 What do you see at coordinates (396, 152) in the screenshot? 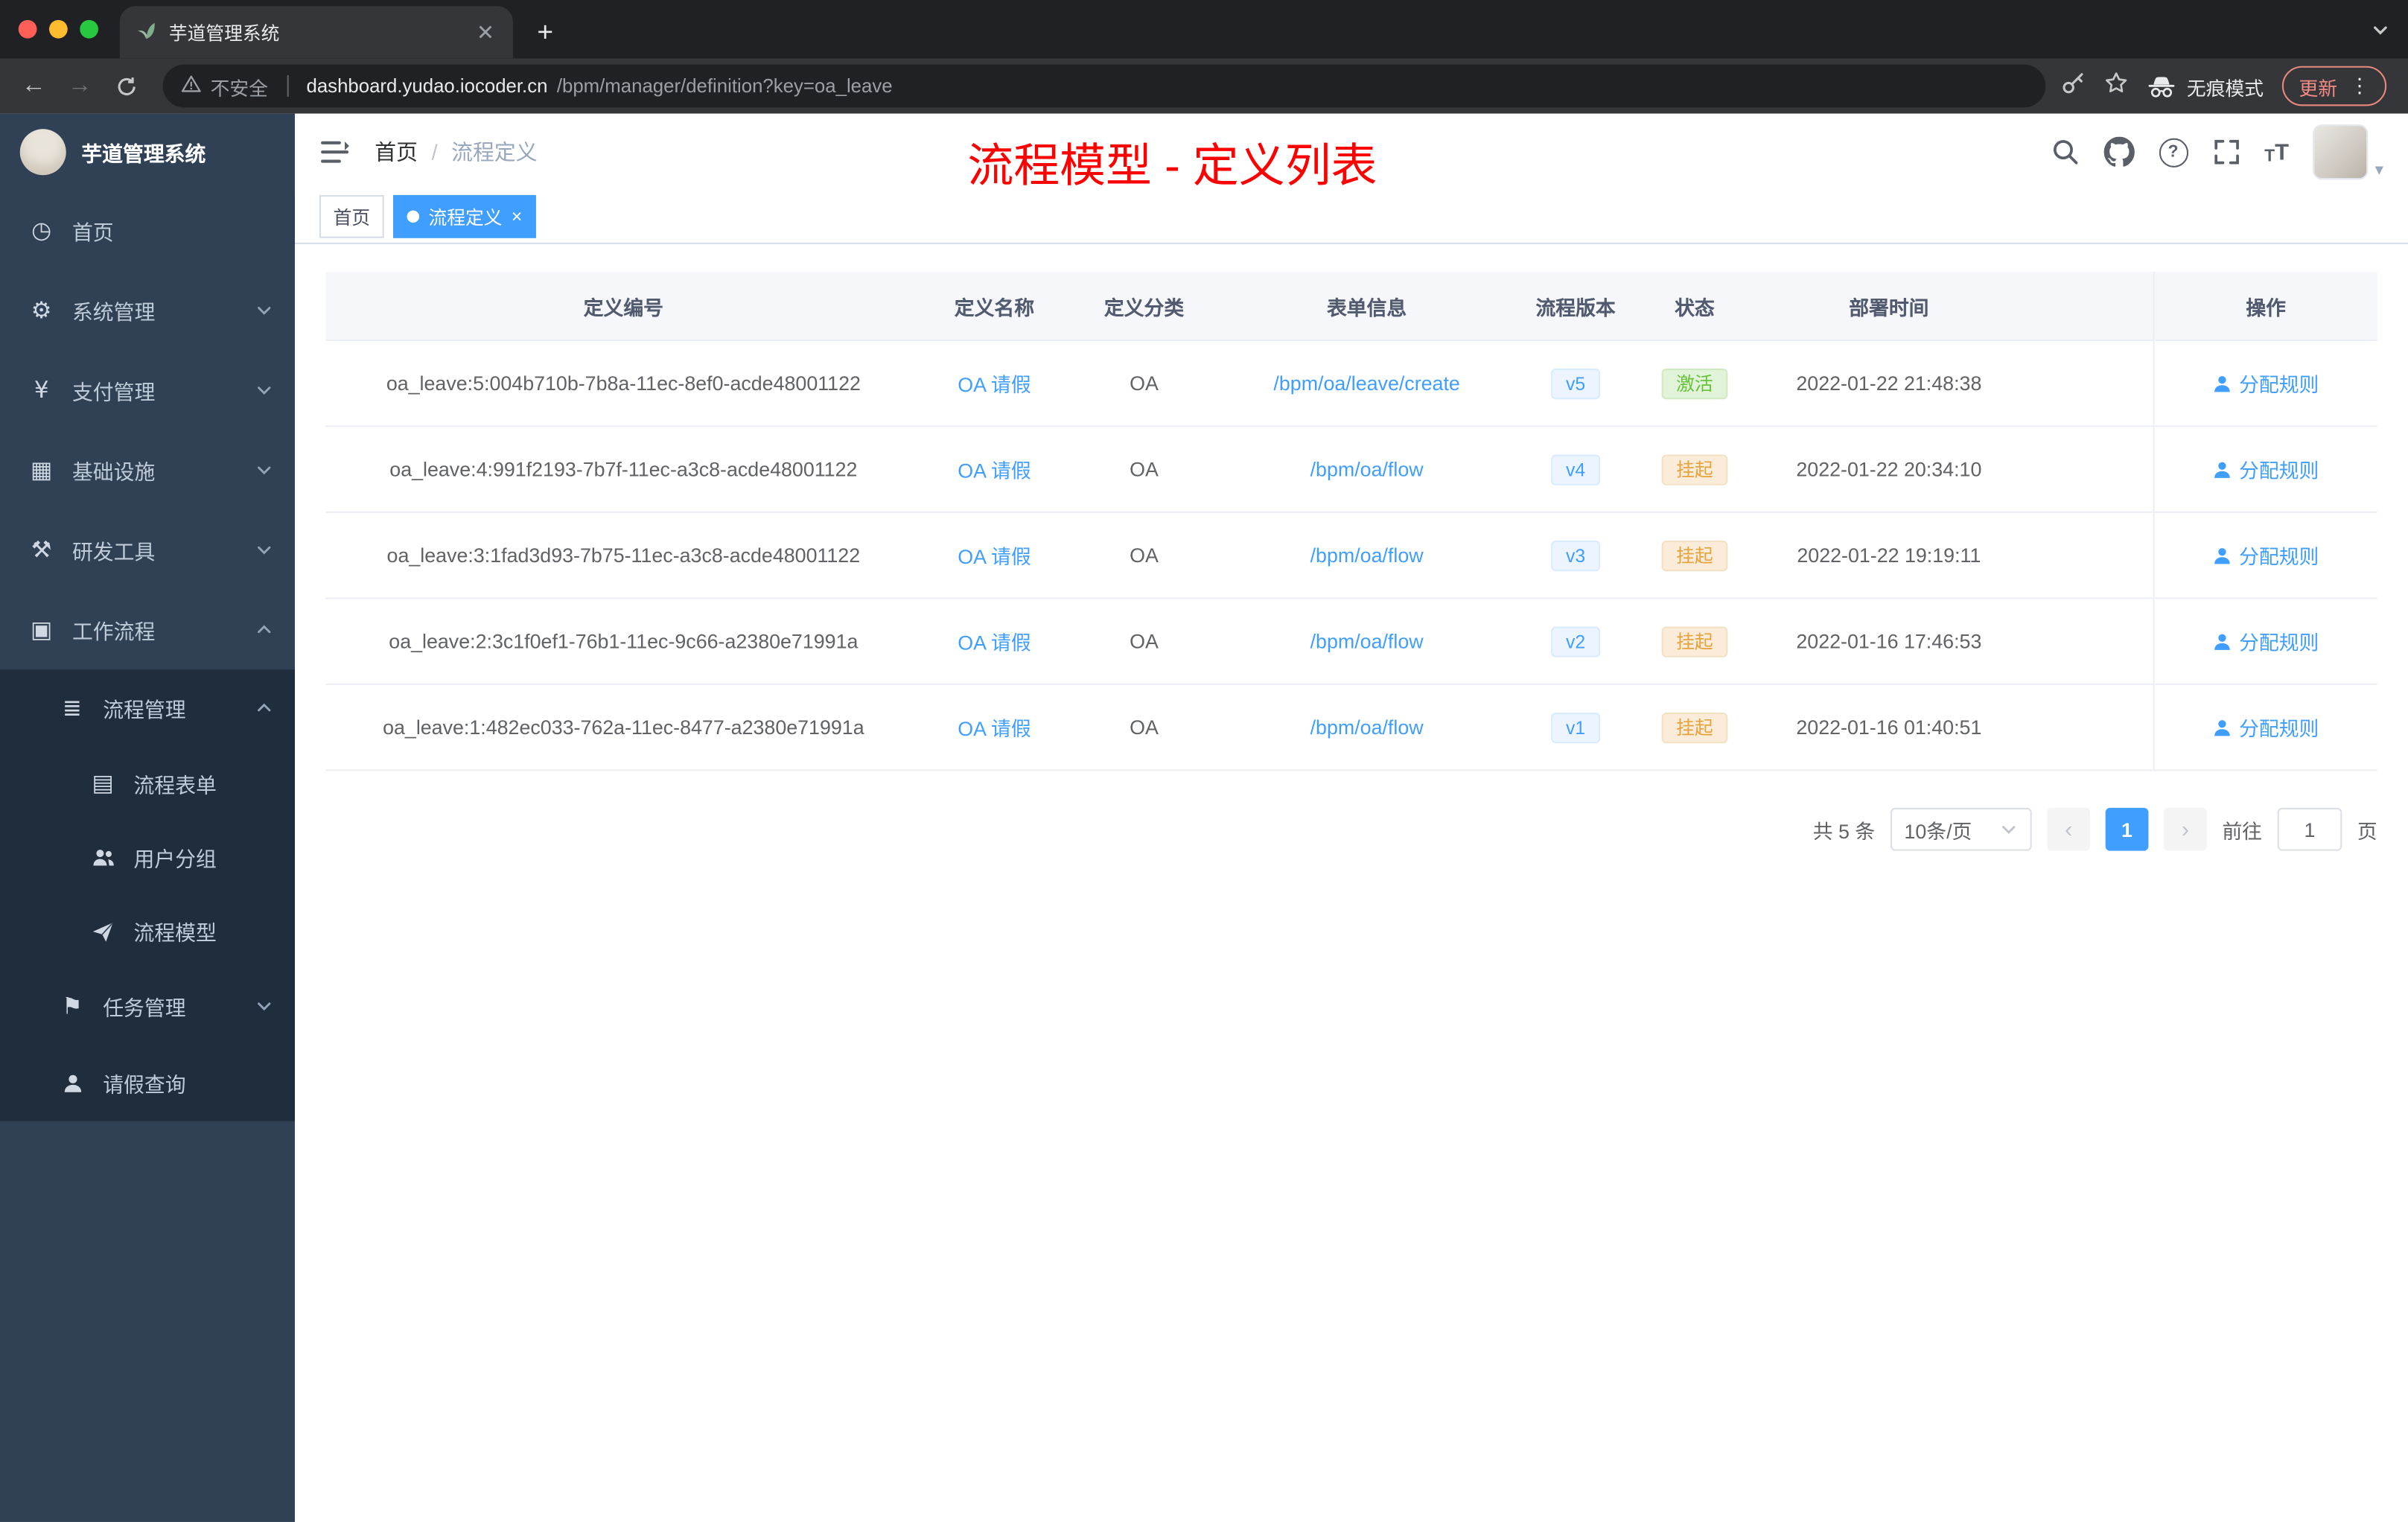
I see `breadcrumb-home: 首页` at bounding box center [396, 152].